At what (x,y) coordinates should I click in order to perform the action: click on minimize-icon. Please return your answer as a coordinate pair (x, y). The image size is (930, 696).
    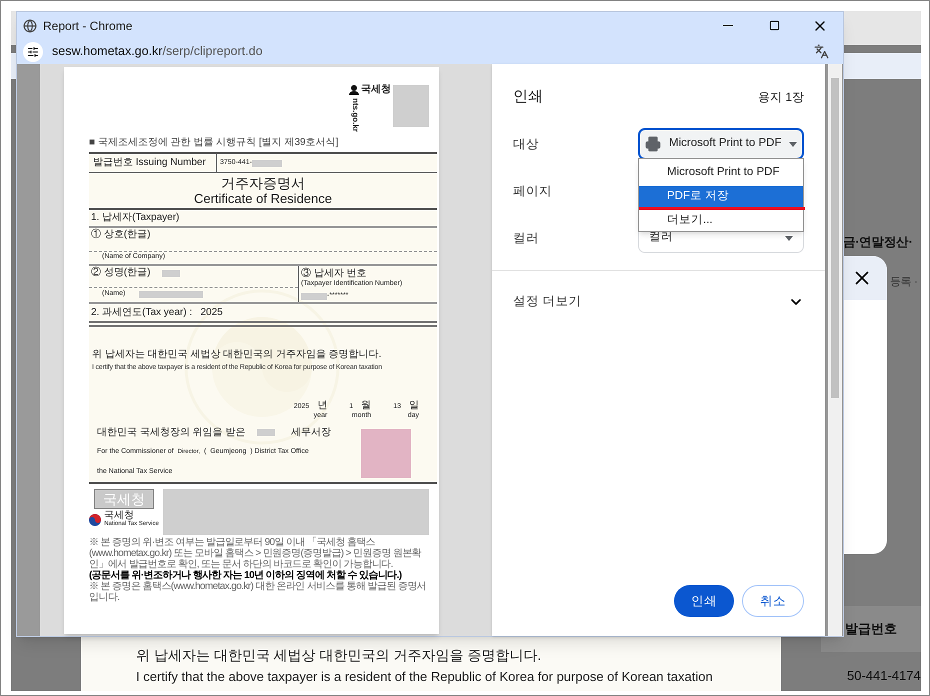
    Looking at the image, I should click on (728, 25).